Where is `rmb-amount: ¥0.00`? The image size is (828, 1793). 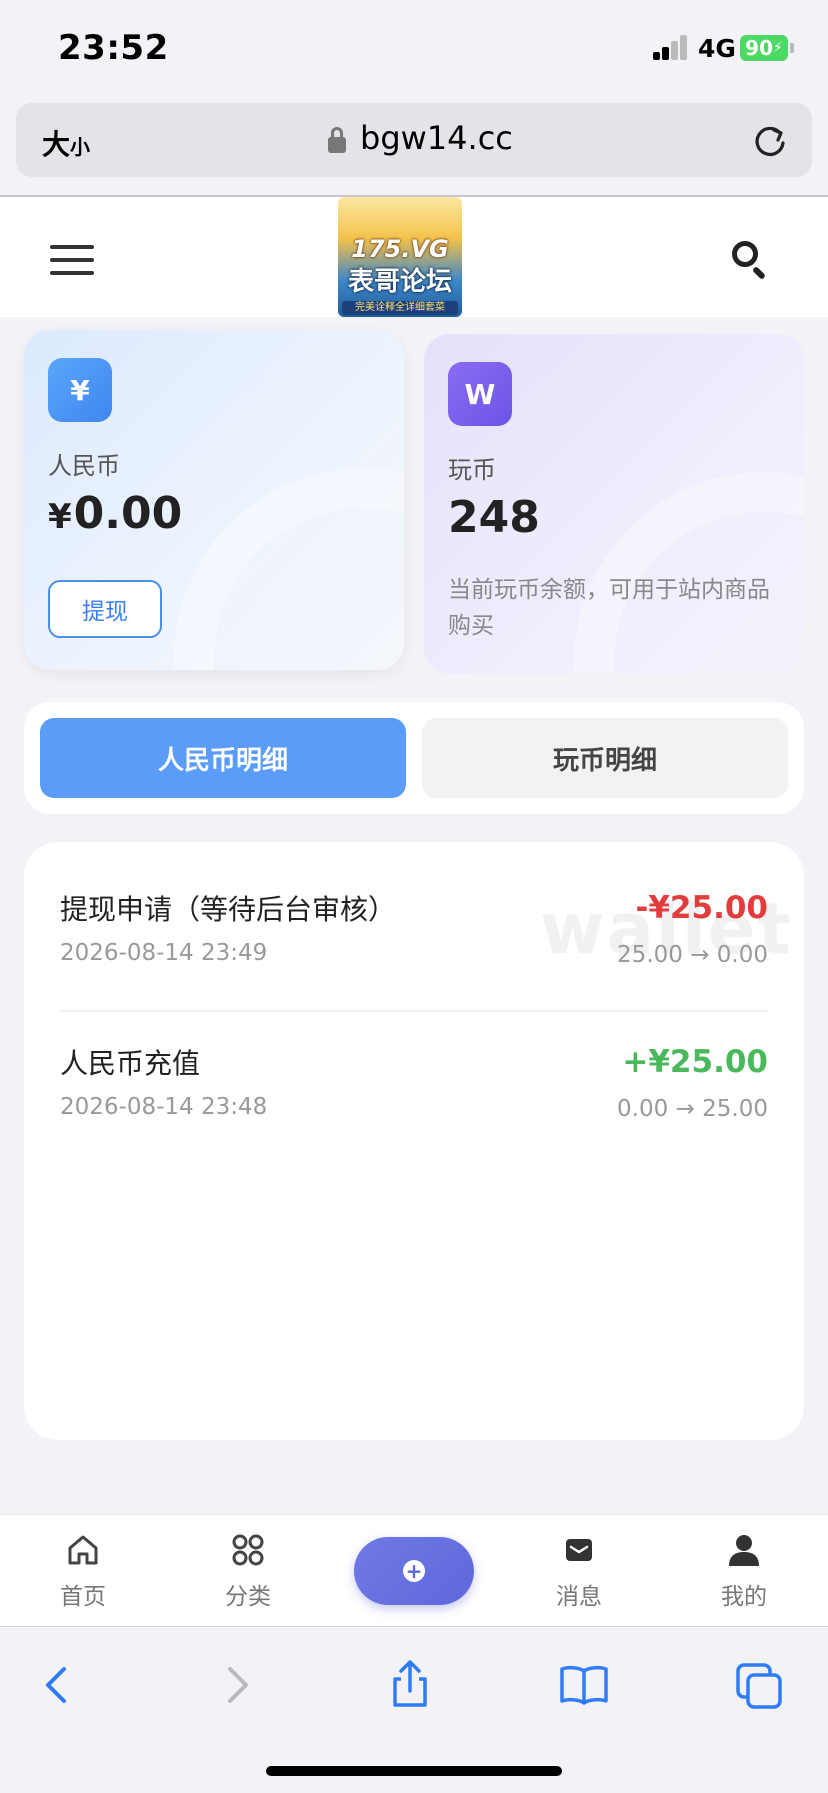
rmb-amount: ¥0.00 is located at coordinates (115, 513).